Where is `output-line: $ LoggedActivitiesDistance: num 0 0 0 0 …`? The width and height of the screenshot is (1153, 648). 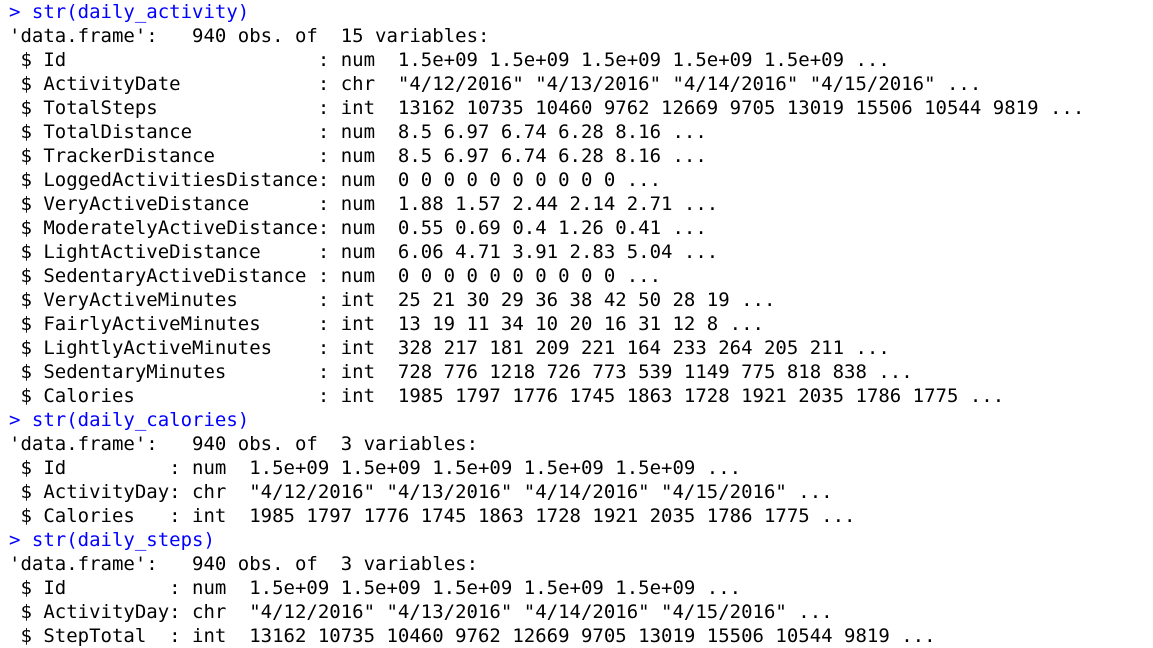
output-line: $ LoggedActivitiesDistance: num 0 0 0 0 … is located at coordinates (335, 180).